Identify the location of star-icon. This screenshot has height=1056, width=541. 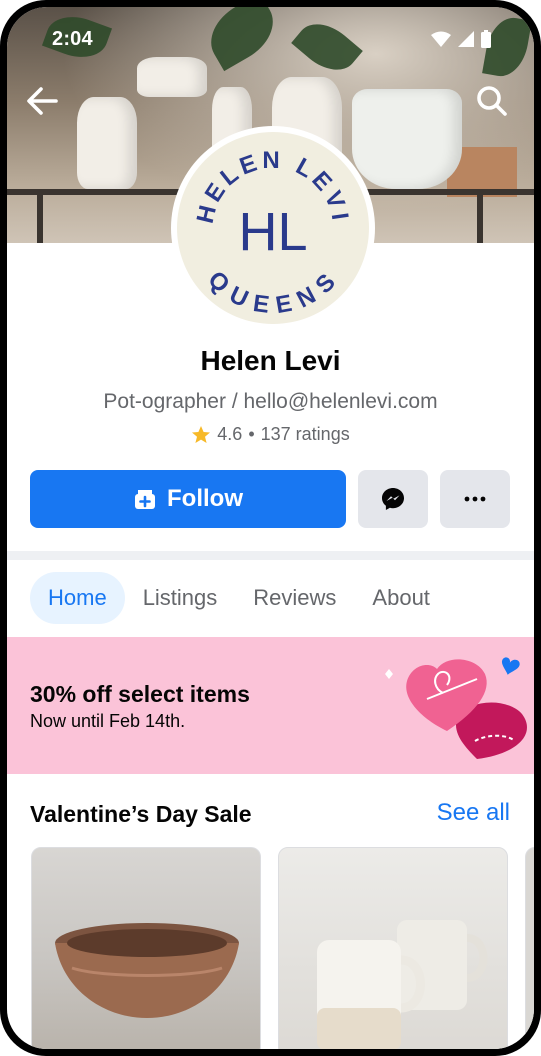
(201, 434).